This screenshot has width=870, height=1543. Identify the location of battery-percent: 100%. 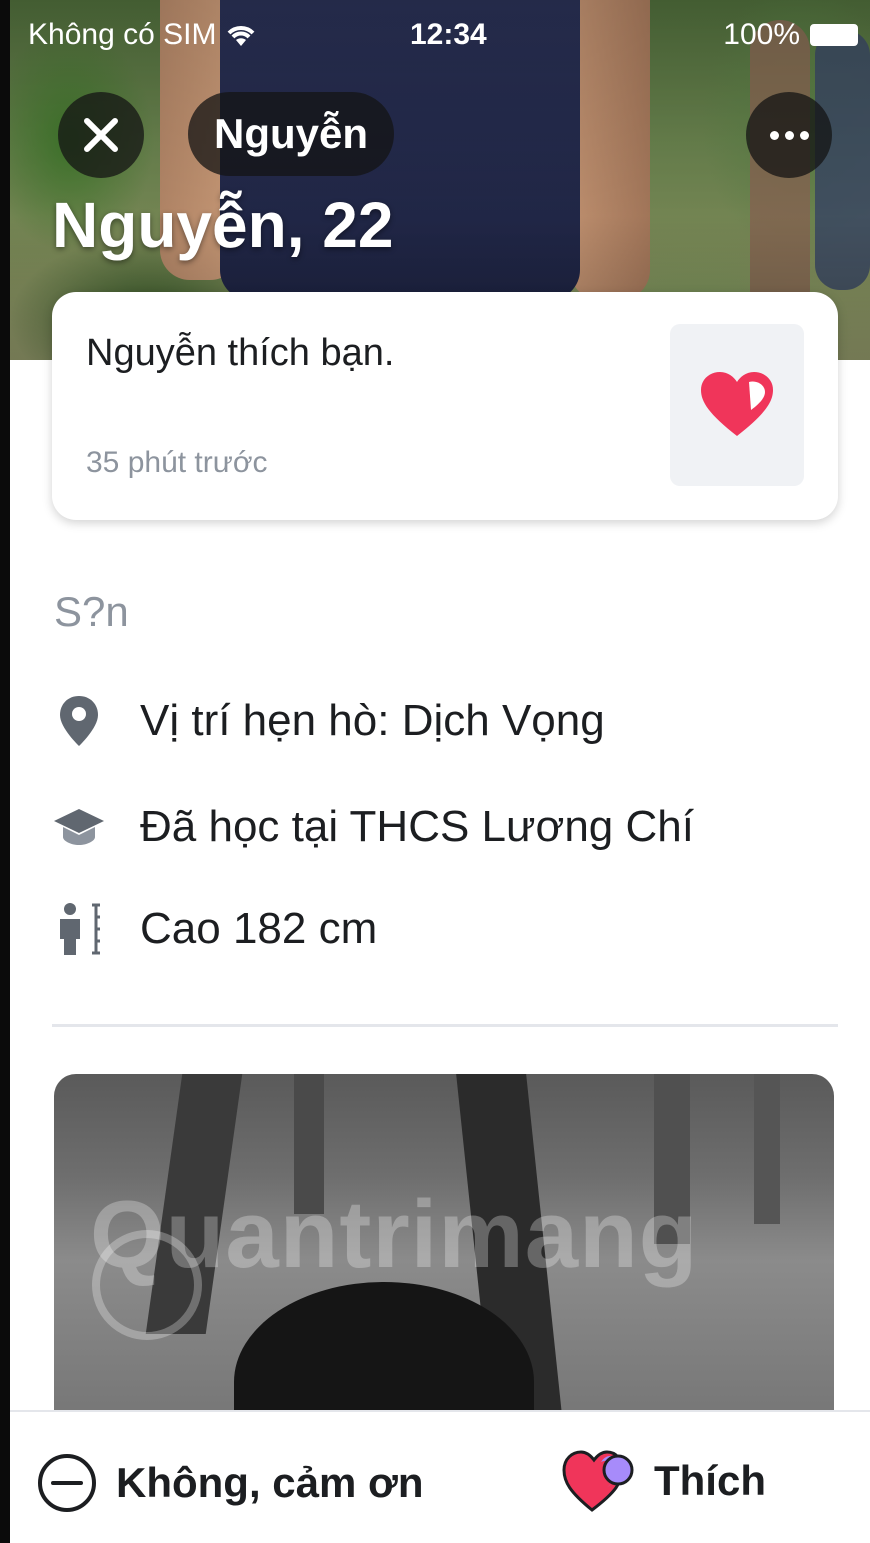
(761, 34).